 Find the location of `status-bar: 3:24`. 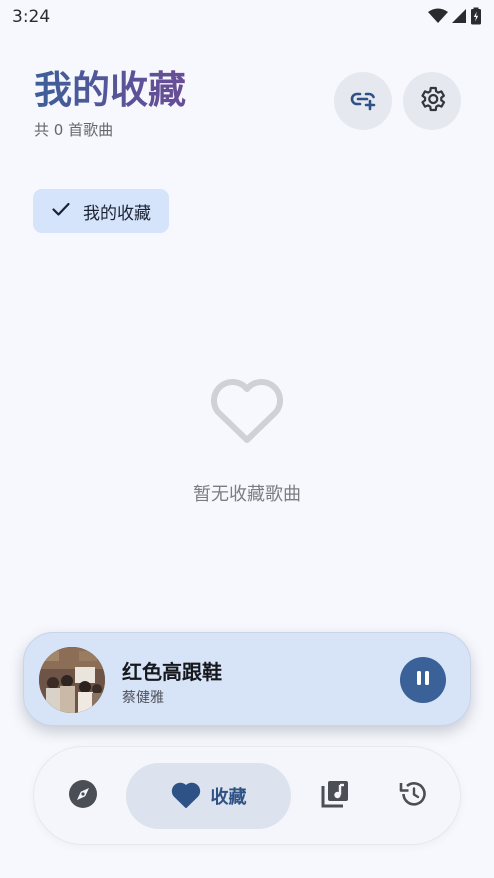

status-bar: 3:24 is located at coordinates (247, 17).